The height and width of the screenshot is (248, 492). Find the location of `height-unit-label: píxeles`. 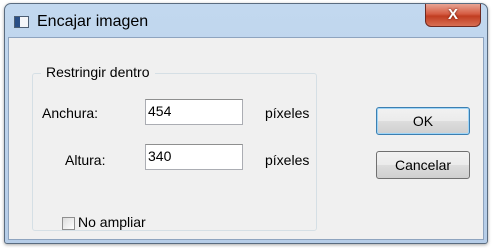

height-unit-label: píxeles is located at coordinates (287, 160).